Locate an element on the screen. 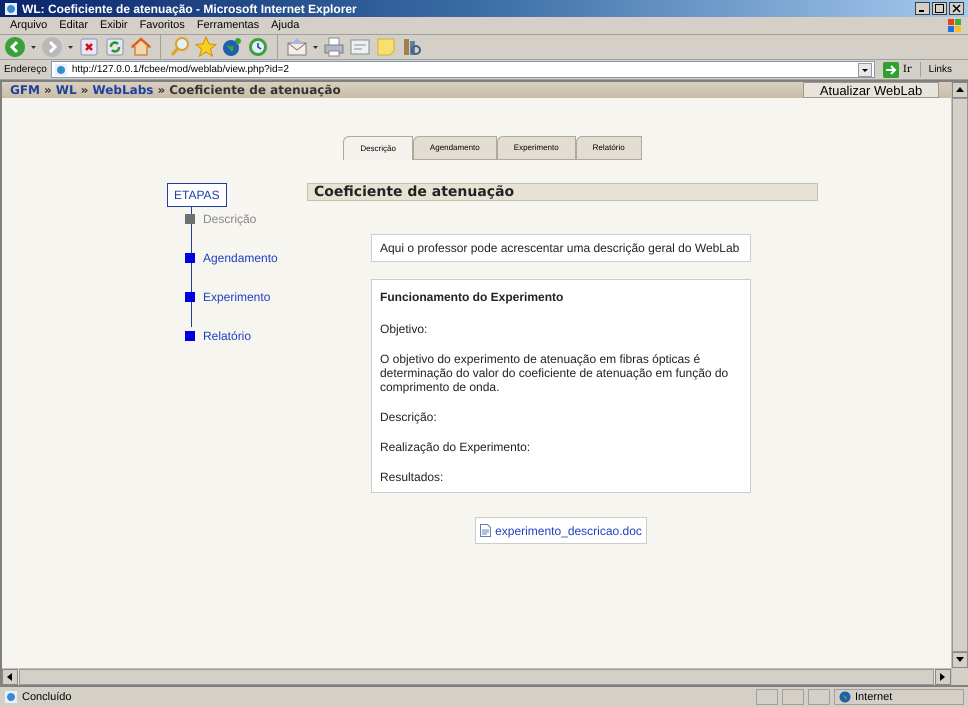 The image size is (968, 707). maximize-button is located at coordinates (939, 8).